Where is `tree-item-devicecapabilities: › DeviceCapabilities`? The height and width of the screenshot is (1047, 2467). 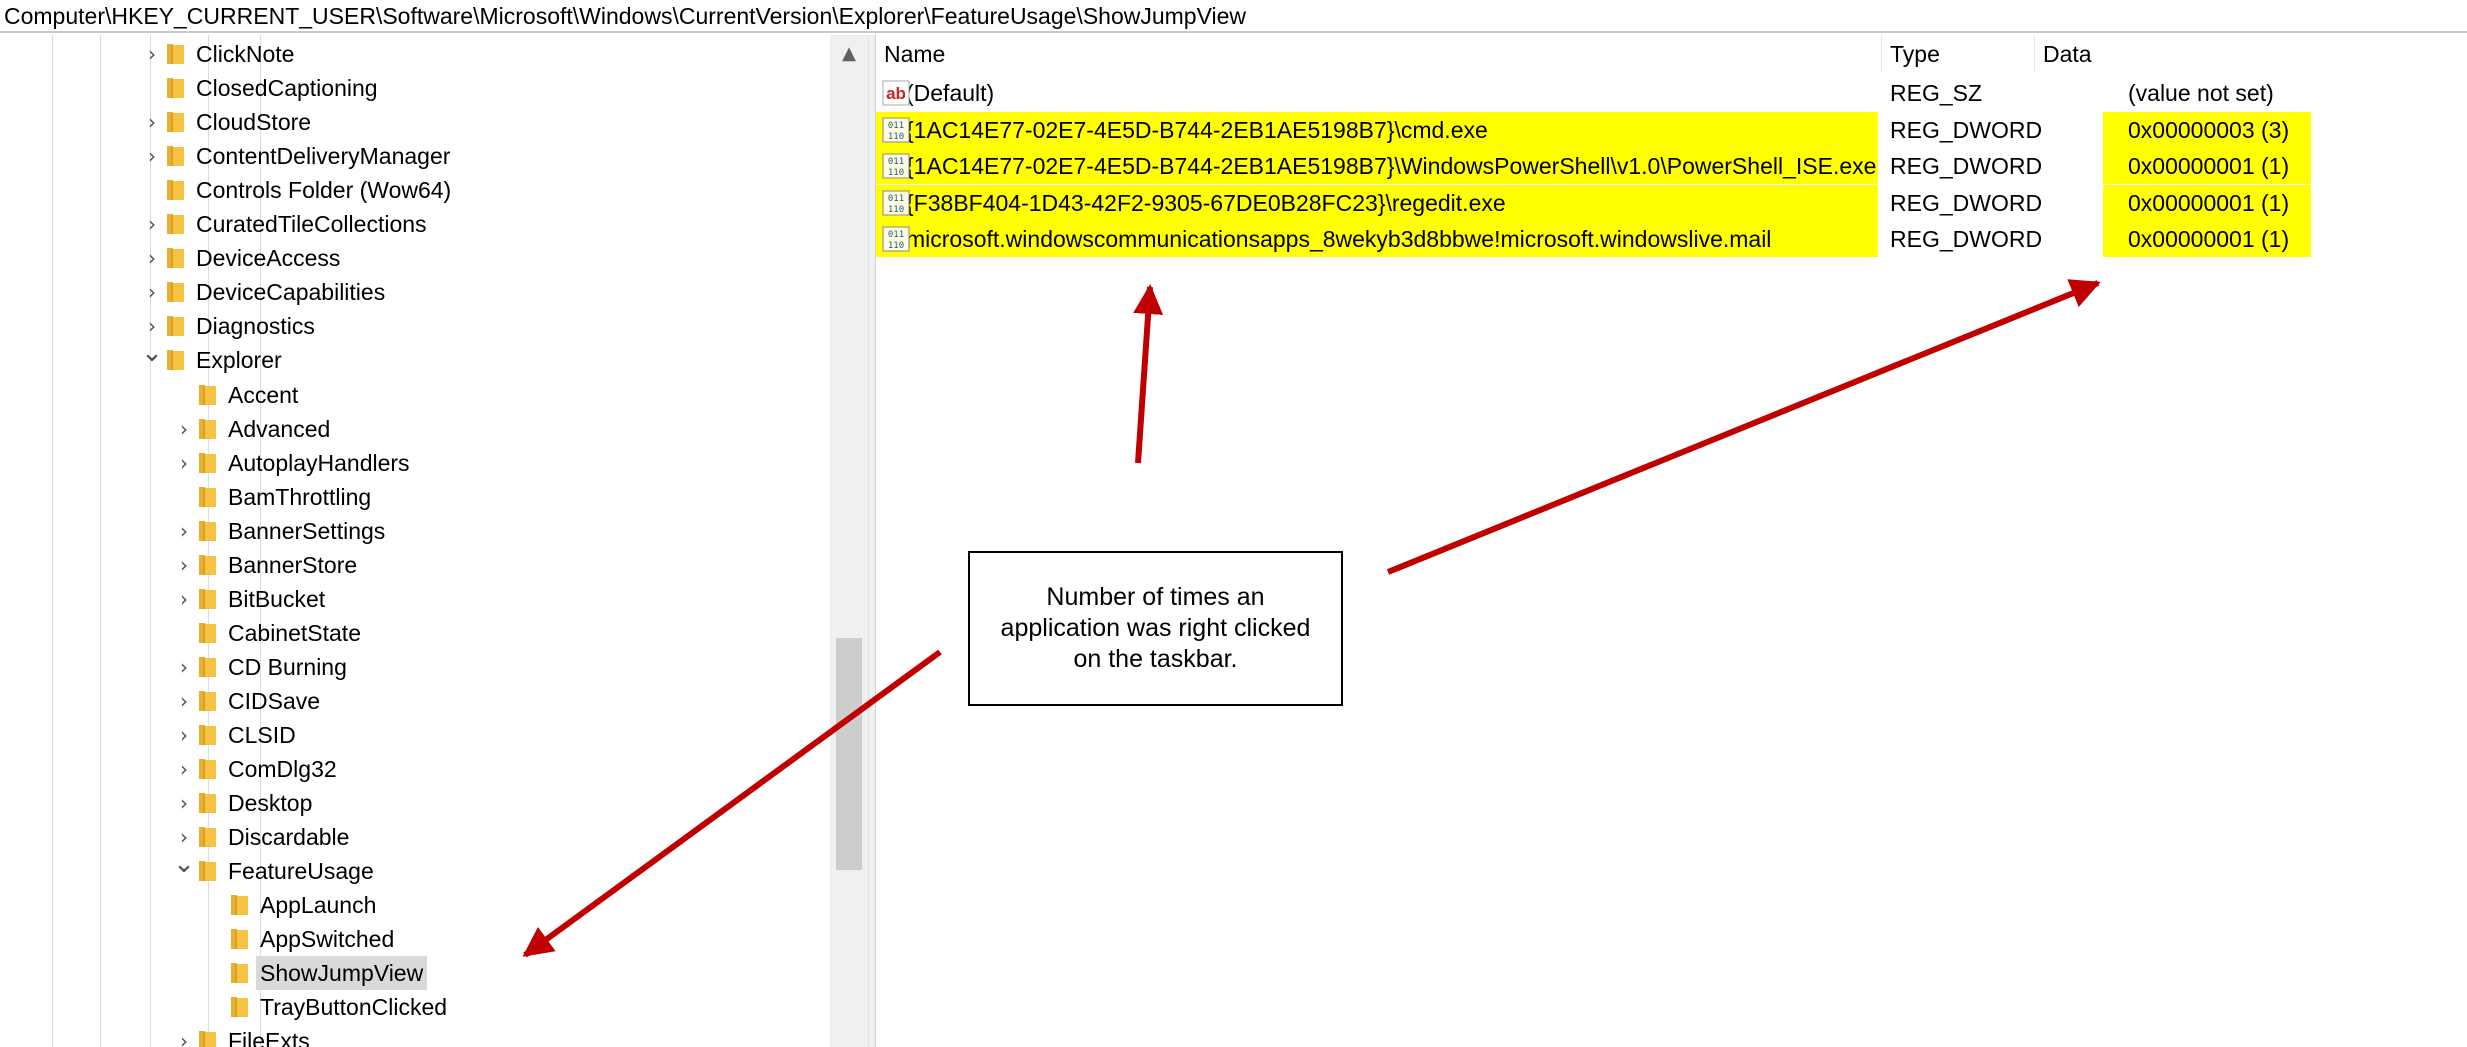
tree-item-devicecapabilities: › DeviceCapabilities is located at coordinates (415, 292).